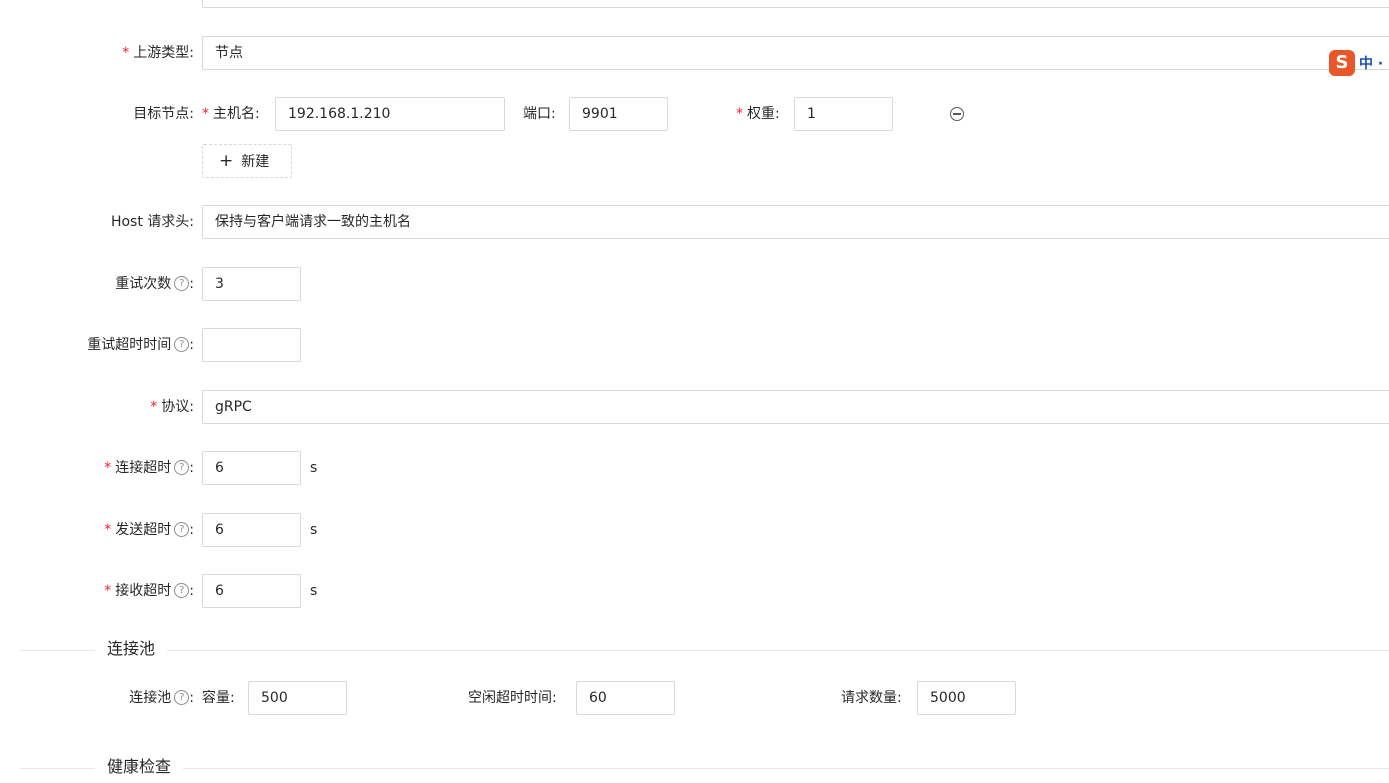 The height and width of the screenshot is (783, 1389). What do you see at coordinates (795, 4) in the screenshot?
I see `previous-field-input` at bounding box center [795, 4].